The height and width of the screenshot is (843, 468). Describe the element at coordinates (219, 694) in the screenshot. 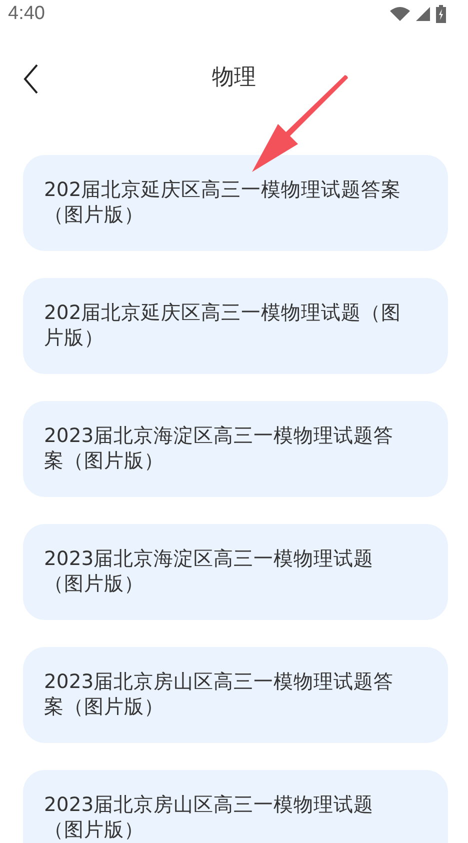

I see `card-title: 2023届北京房山区高三一模物理试题答 案（图片版）` at that location.